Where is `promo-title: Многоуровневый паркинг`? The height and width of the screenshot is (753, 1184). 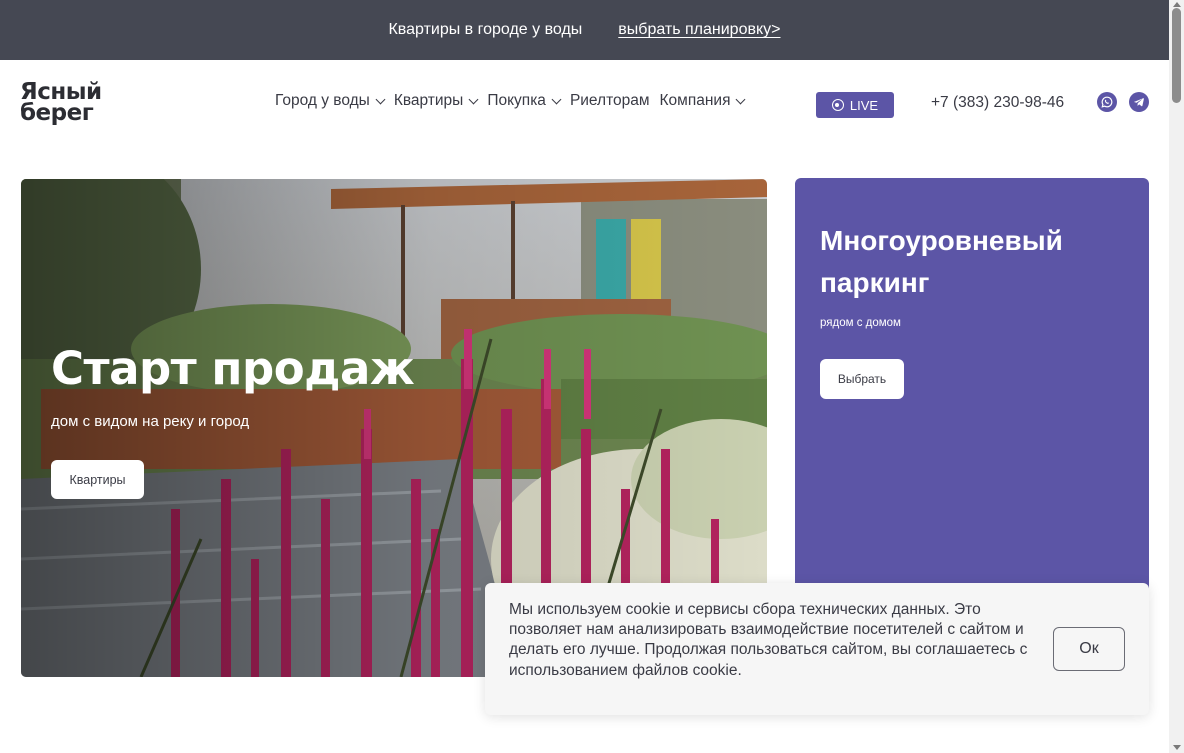 promo-title: Многоуровневый паркинг is located at coordinates (941, 261).